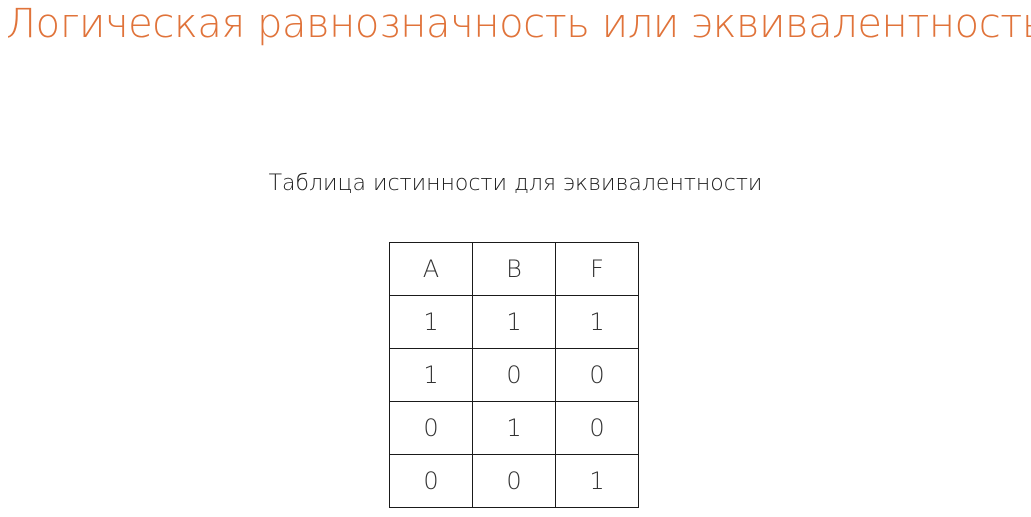 Image resolution: width=1031 pixels, height=517 pixels. Describe the element at coordinates (515, 183) in the screenshot. I see `table-caption: Таблица истинности для эквивалентности` at that location.